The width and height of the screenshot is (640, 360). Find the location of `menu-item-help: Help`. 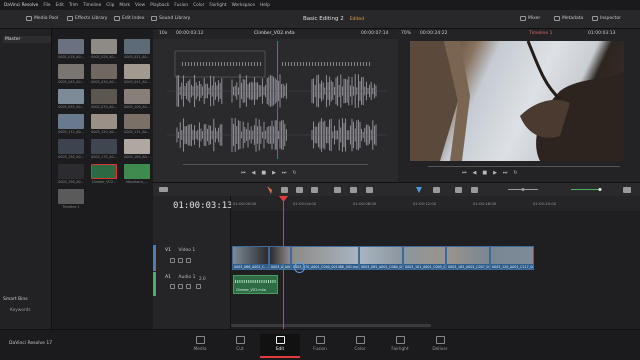

menu-item-help: Help is located at coordinates (265, 5).